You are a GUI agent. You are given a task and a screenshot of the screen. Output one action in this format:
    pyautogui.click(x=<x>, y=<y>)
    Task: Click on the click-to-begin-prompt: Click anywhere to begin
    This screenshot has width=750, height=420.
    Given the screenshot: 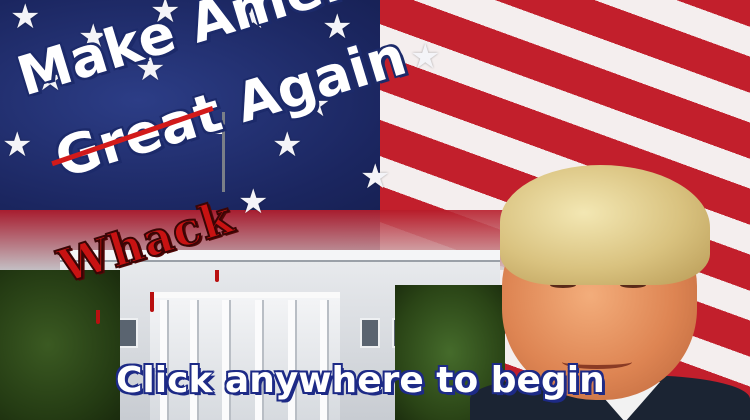 What is the action you would take?
    pyautogui.click(x=360, y=380)
    